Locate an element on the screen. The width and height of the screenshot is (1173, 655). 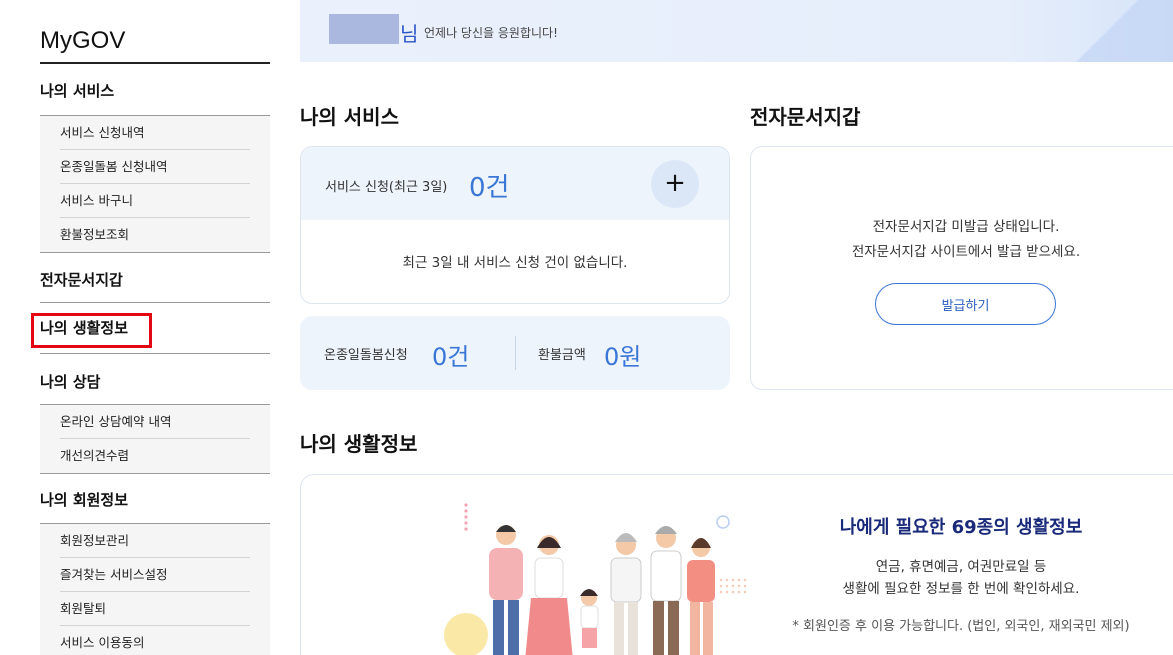
plus-icon: + is located at coordinates (675, 184).